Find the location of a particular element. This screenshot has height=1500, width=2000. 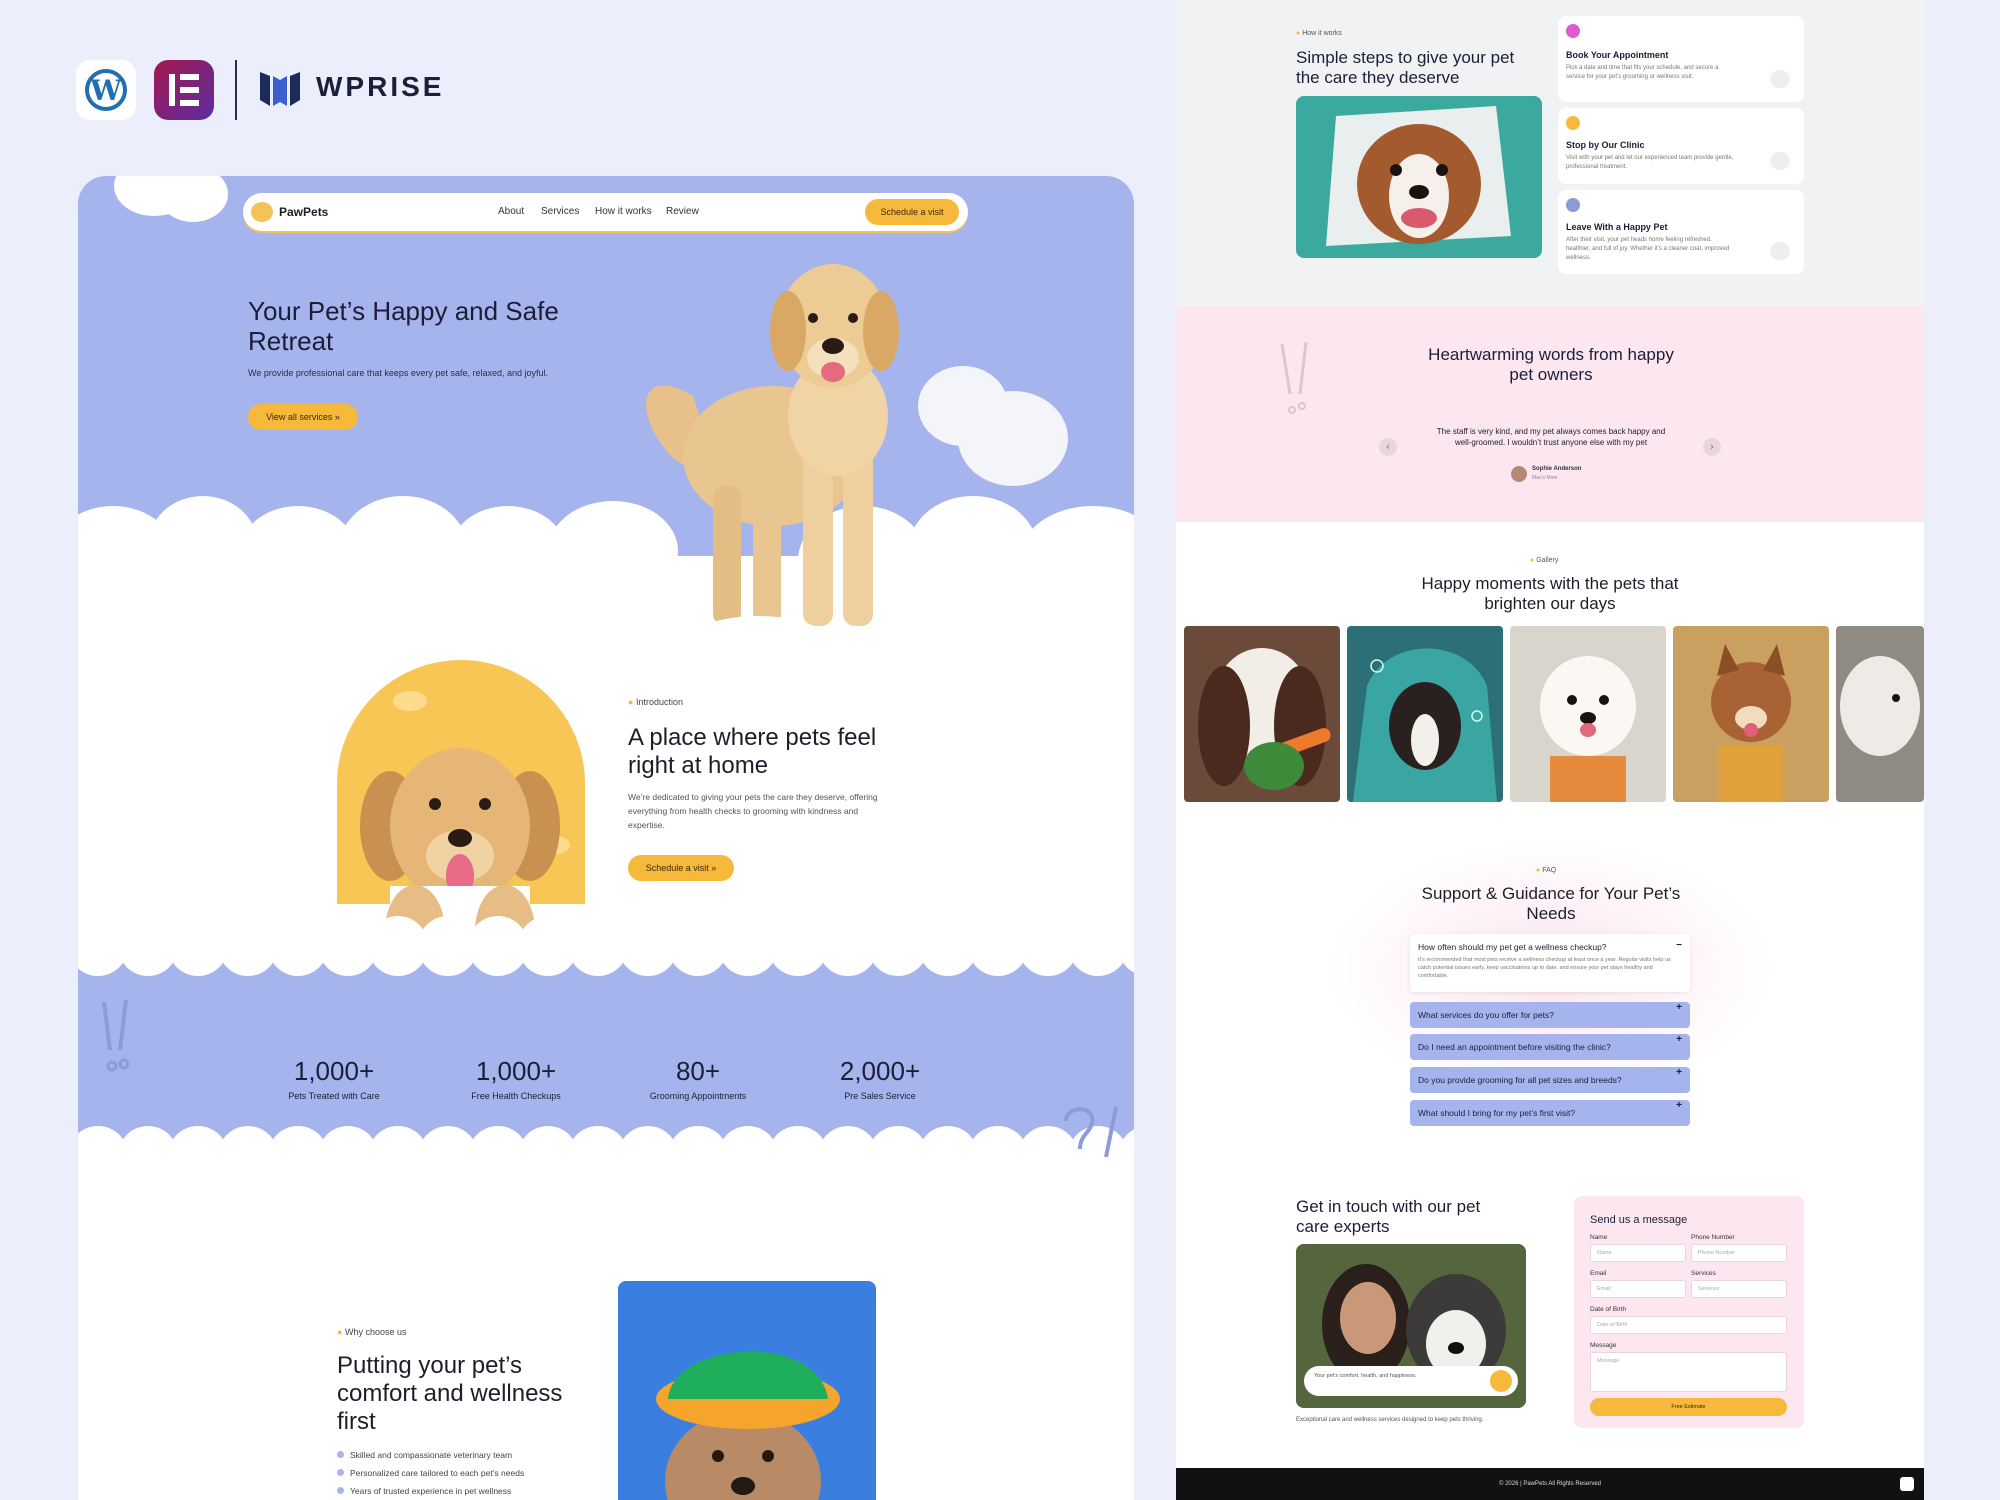

phone-label: Phone Number is located at coordinates (1713, 1237).